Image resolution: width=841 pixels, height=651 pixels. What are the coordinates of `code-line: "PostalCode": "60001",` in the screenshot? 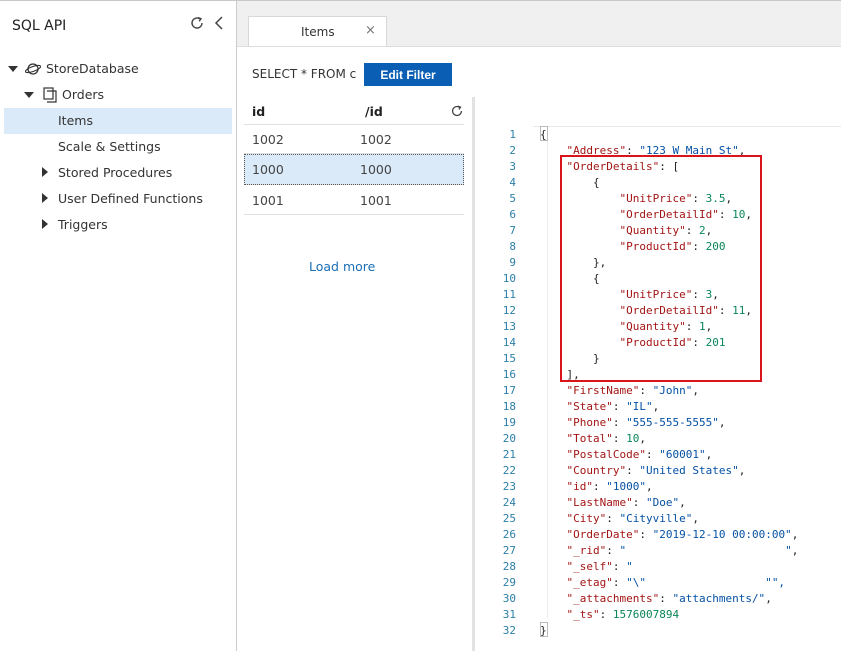 It's located at (626, 454).